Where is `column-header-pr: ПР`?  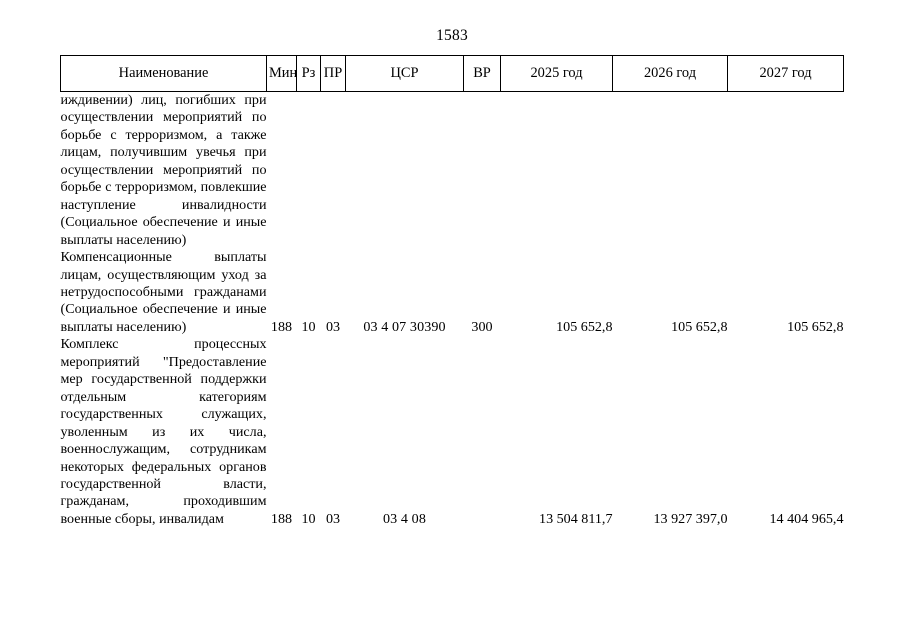 column-header-pr: ПР is located at coordinates (333, 73).